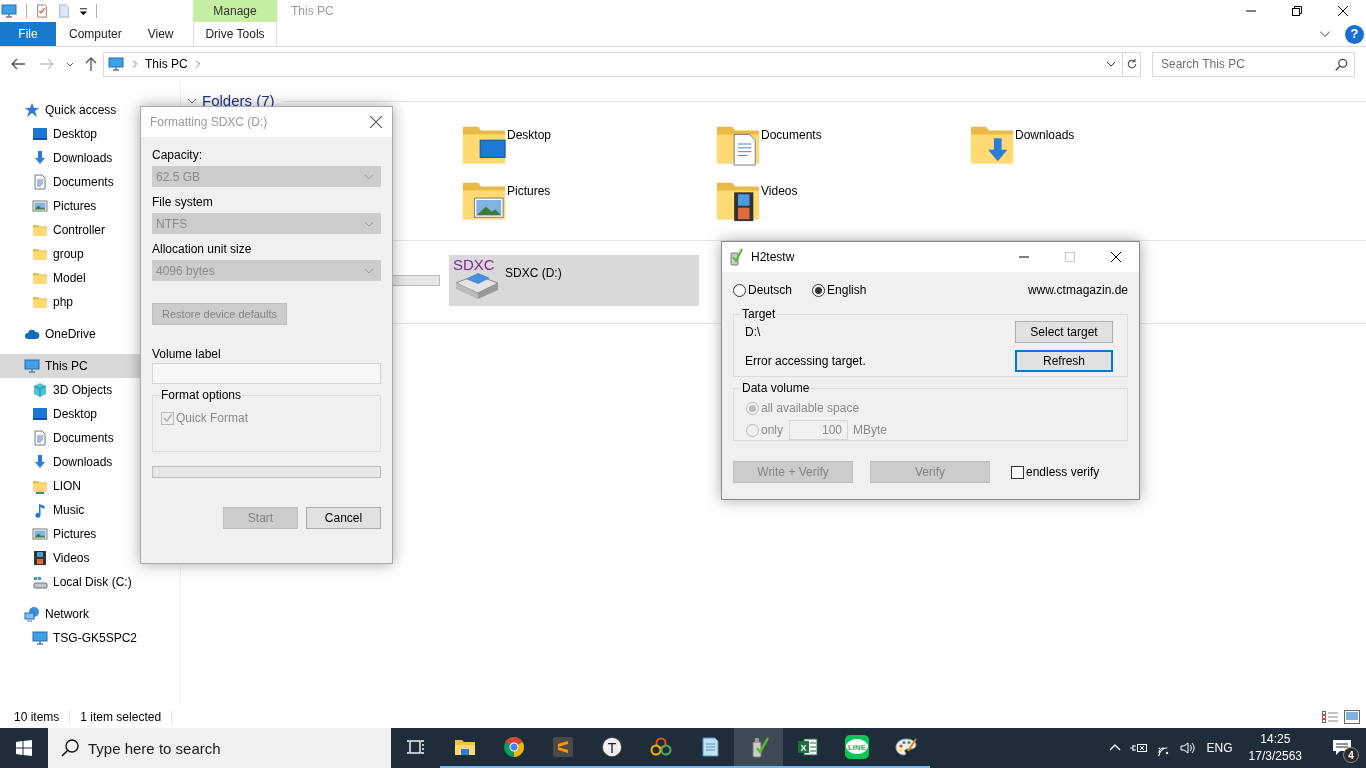  What do you see at coordinates (40, 582) in the screenshot?
I see `drive-icon` at bounding box center [40, 582].